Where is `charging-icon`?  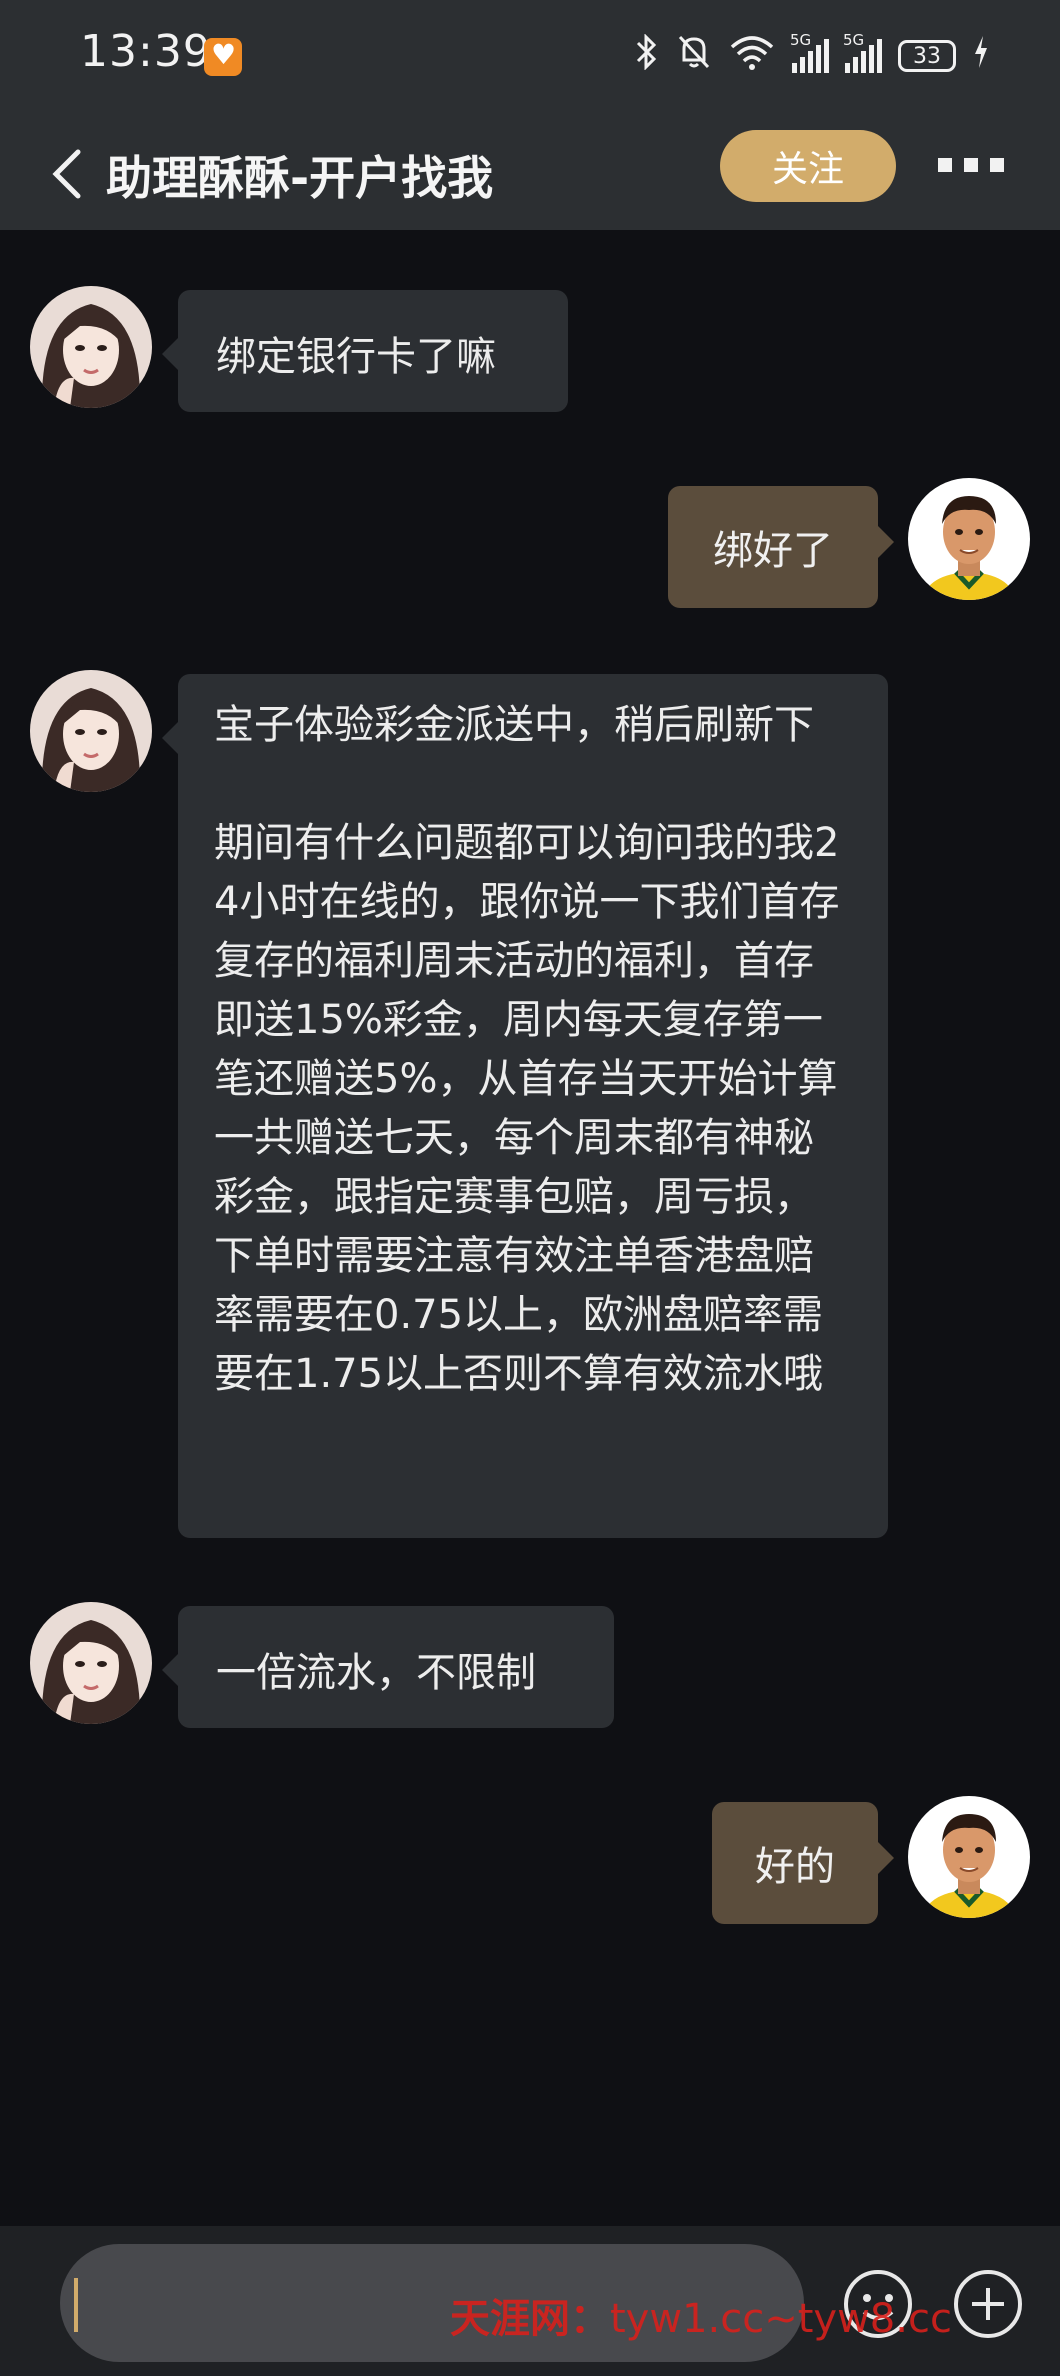 charging-icon is located at coordinates (981, 56).